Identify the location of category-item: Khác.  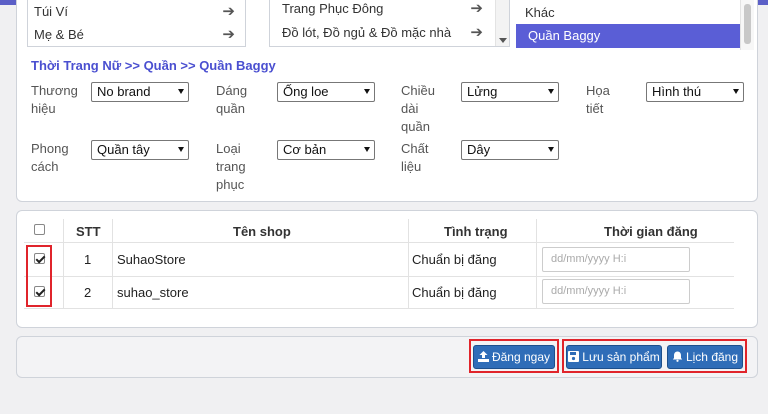
(634, 12).